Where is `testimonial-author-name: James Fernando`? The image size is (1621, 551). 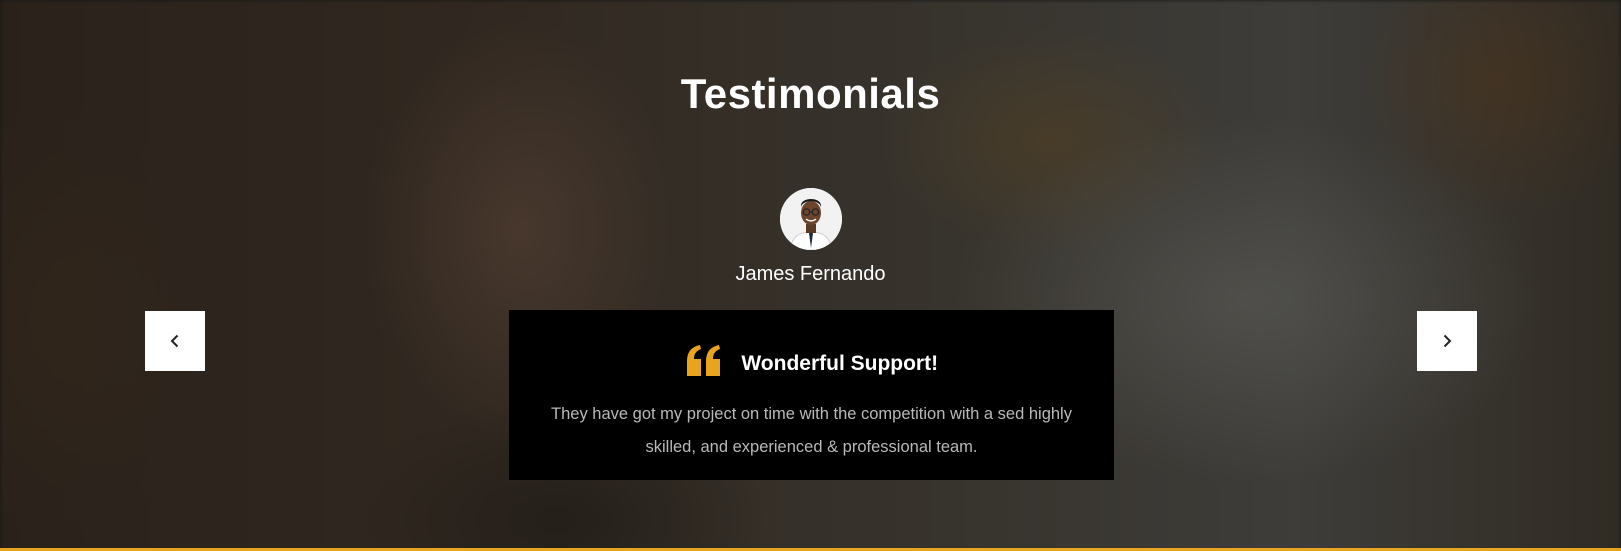
testimonial-author-name: James Fernando is located at coordinates (810, 274).